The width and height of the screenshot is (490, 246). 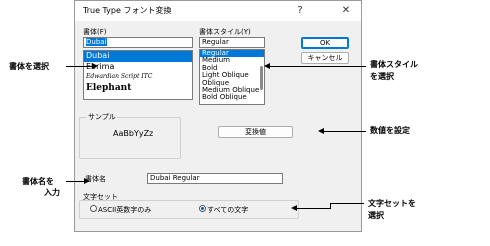 What do you see at coordinates (202, 208) in the screenshot?
I see `radio-all` at bounding box center [202, 208].